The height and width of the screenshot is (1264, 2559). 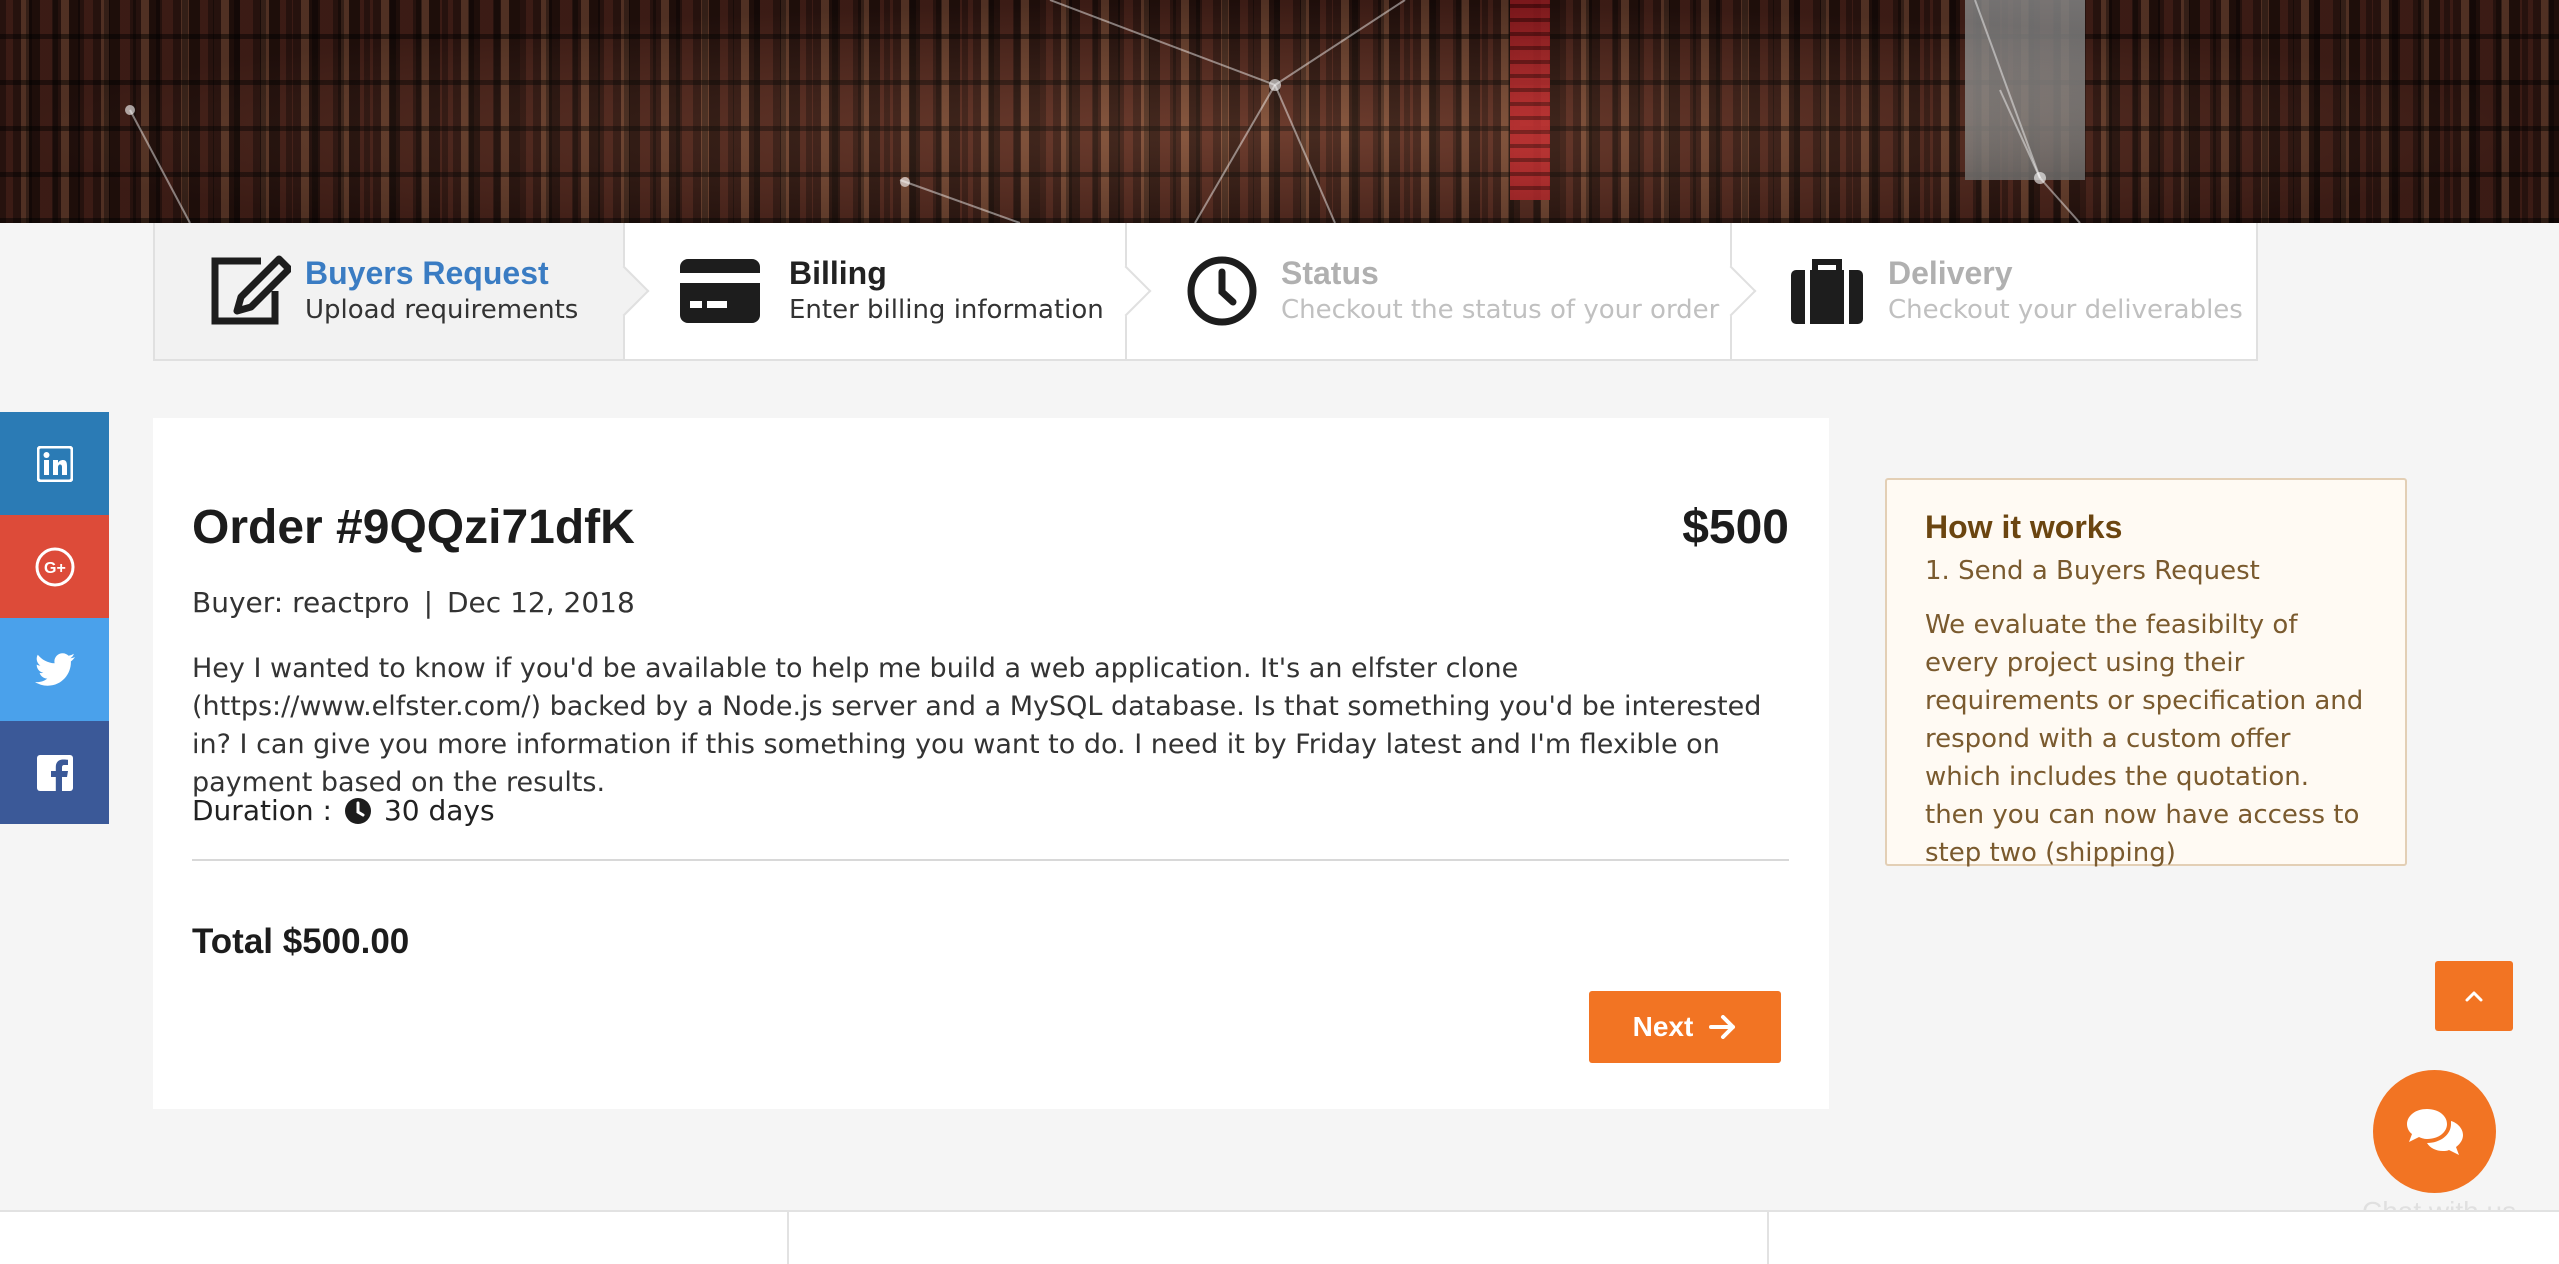 I want to click on chat-bubbles-icon, so click(x=2434, y=1131).